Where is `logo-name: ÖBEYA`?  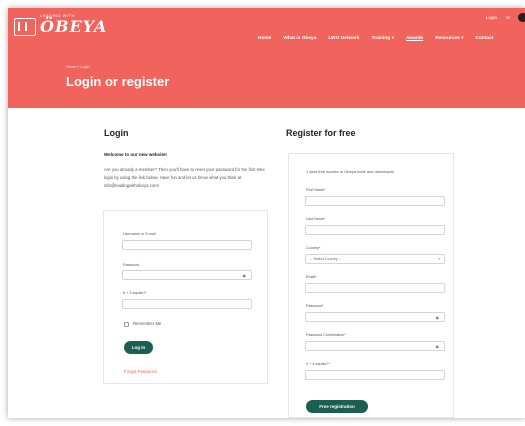 logo-name: ÖBEYA is located at coordinates (74, 26).